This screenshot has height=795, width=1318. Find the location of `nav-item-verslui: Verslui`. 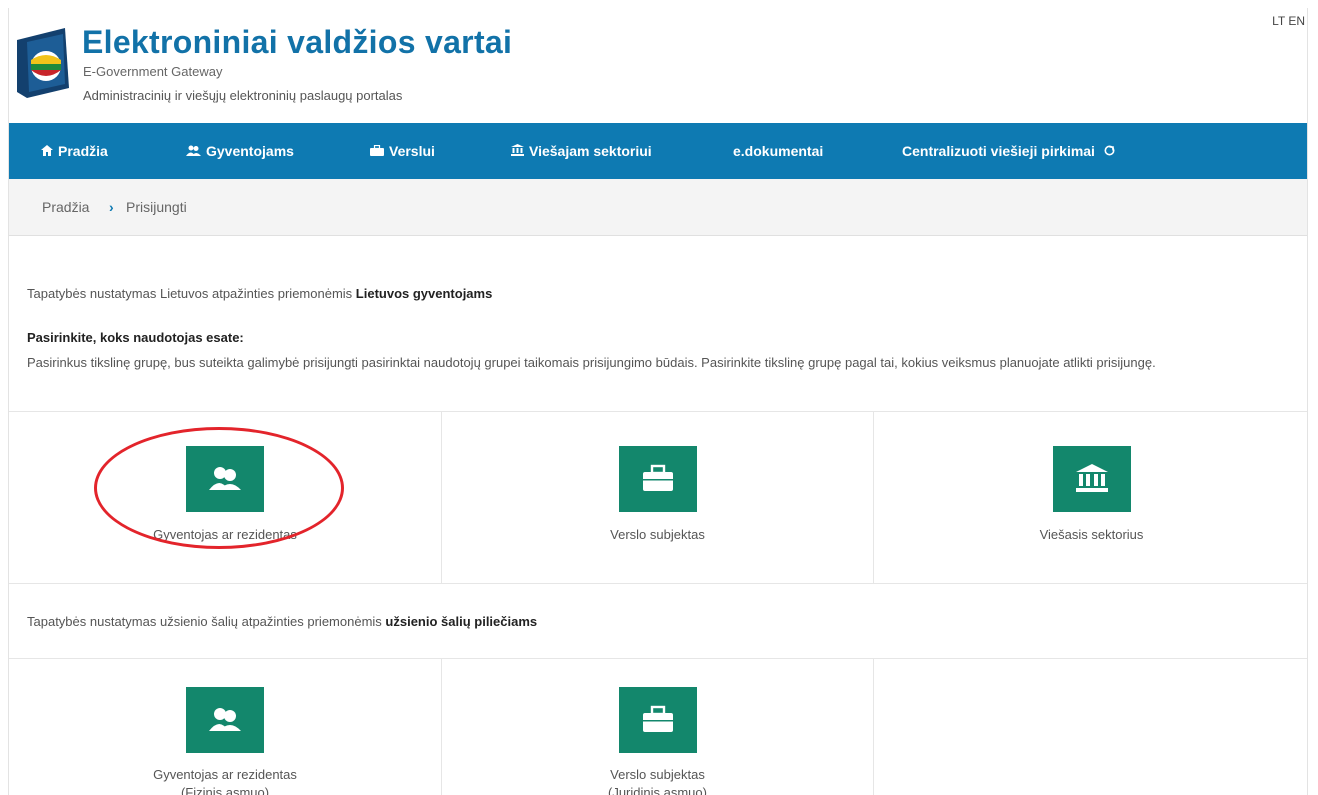

nav-item-verslui: Verslui is located at coordinates (402, 151).